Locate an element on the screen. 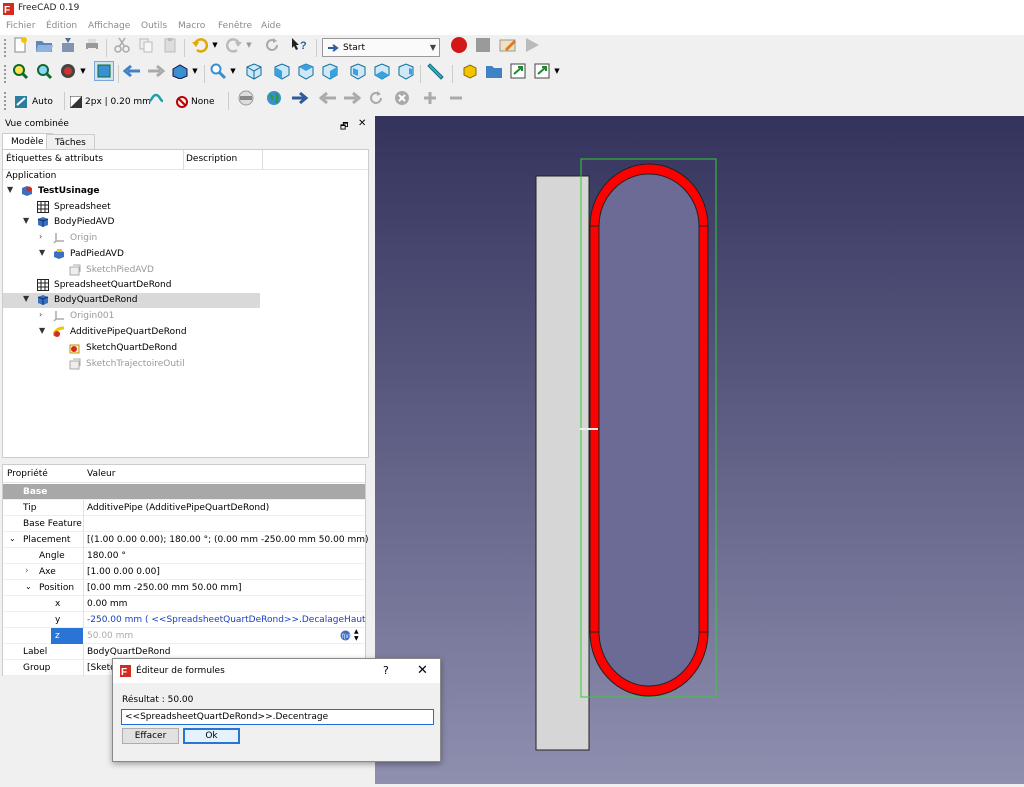  ok-button: Ok is located at coordinates (211, 736).